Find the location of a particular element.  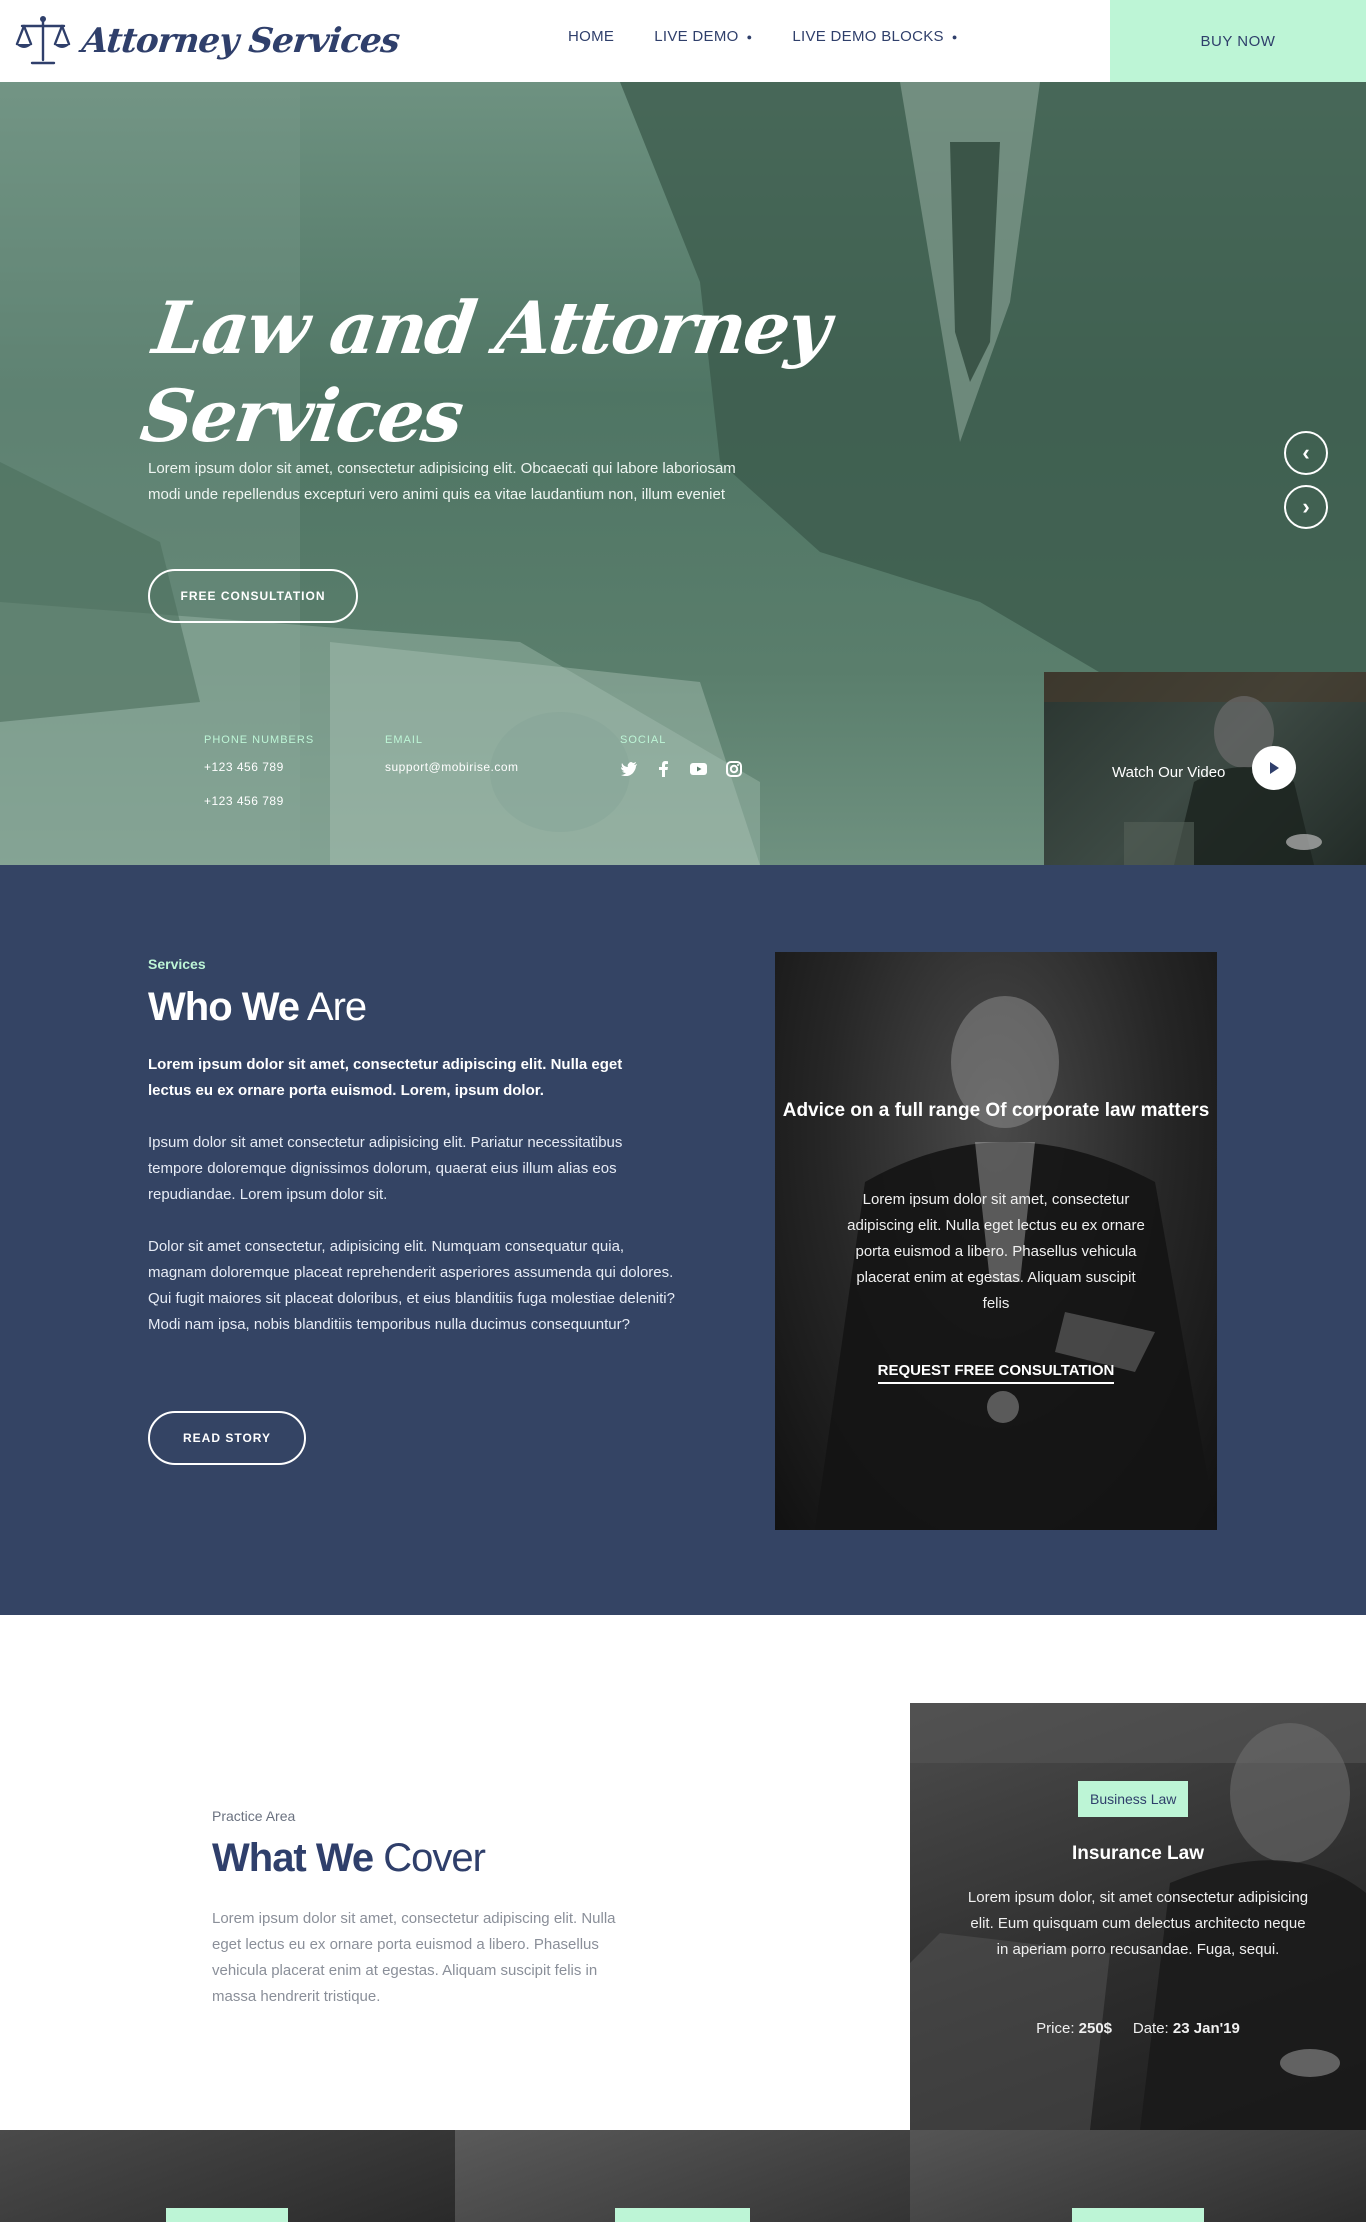

section-tag: Practice Area is located at coordinates (254, 1816).